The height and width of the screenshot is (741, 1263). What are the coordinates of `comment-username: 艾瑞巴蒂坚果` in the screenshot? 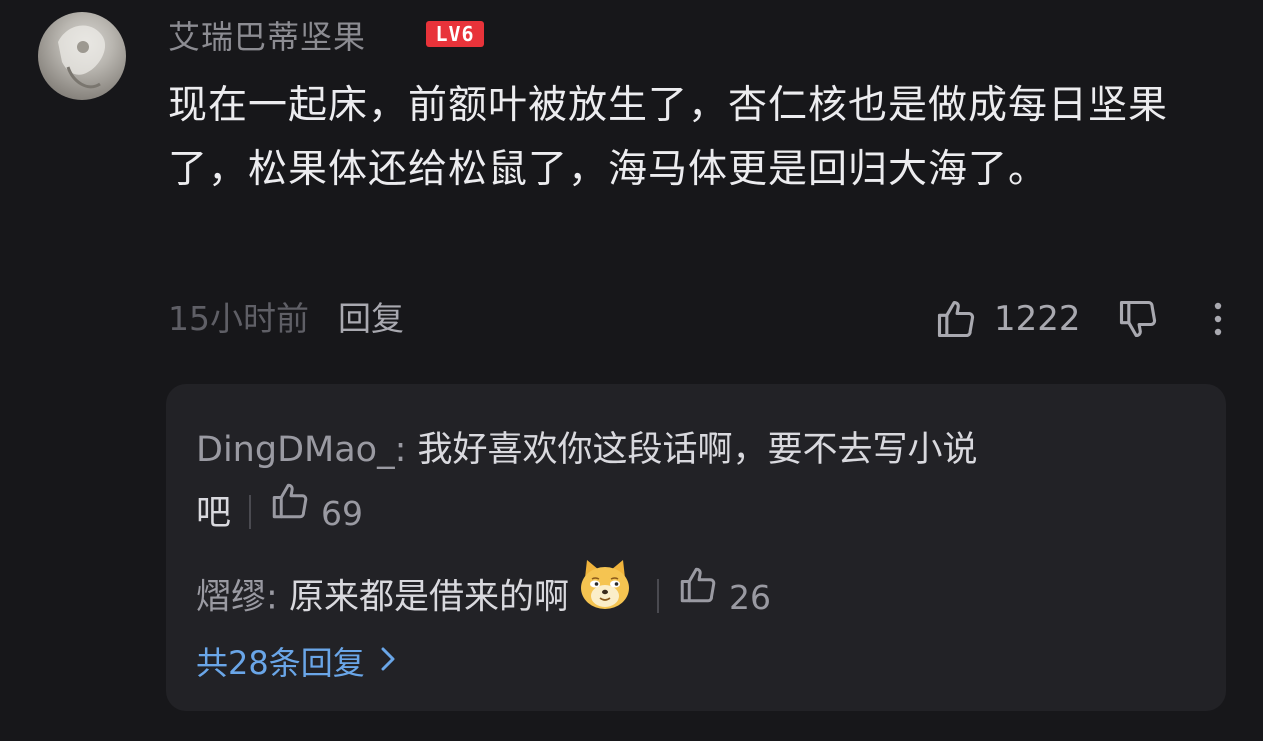 It's located at (267, 35).